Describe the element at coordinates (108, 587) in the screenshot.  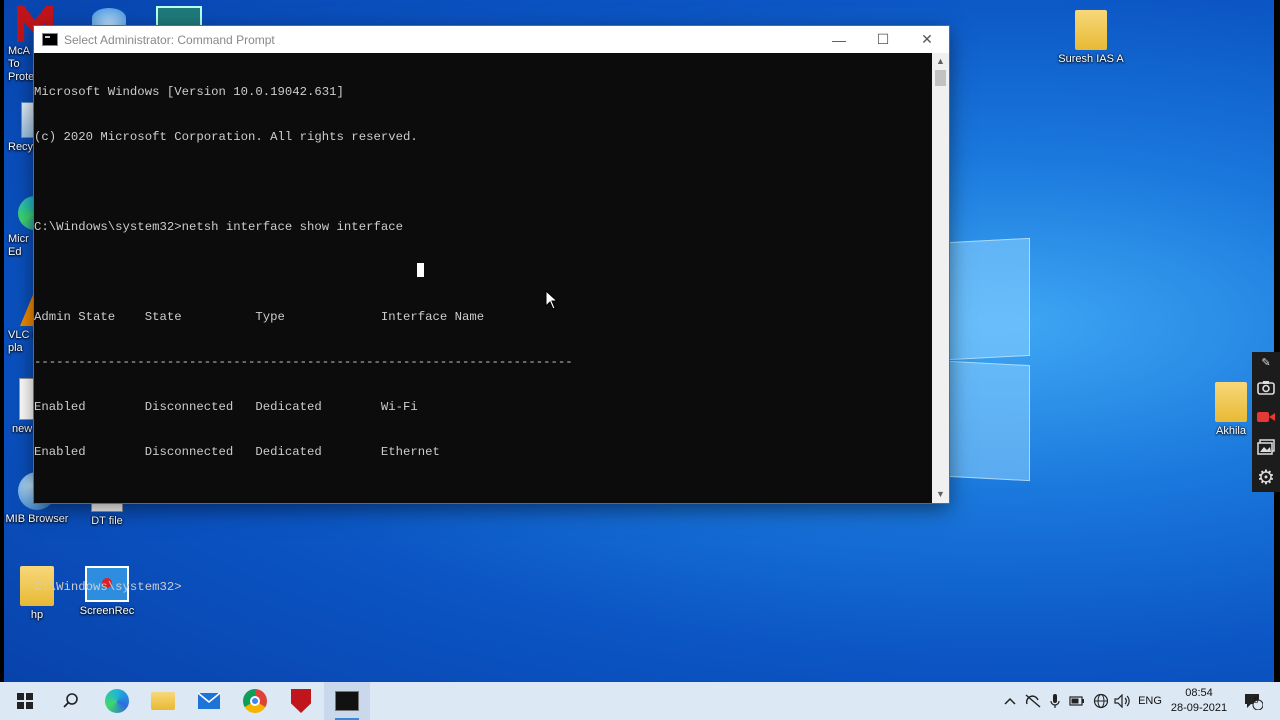
I see `console-line: C:\Windows\system32>` at that location.